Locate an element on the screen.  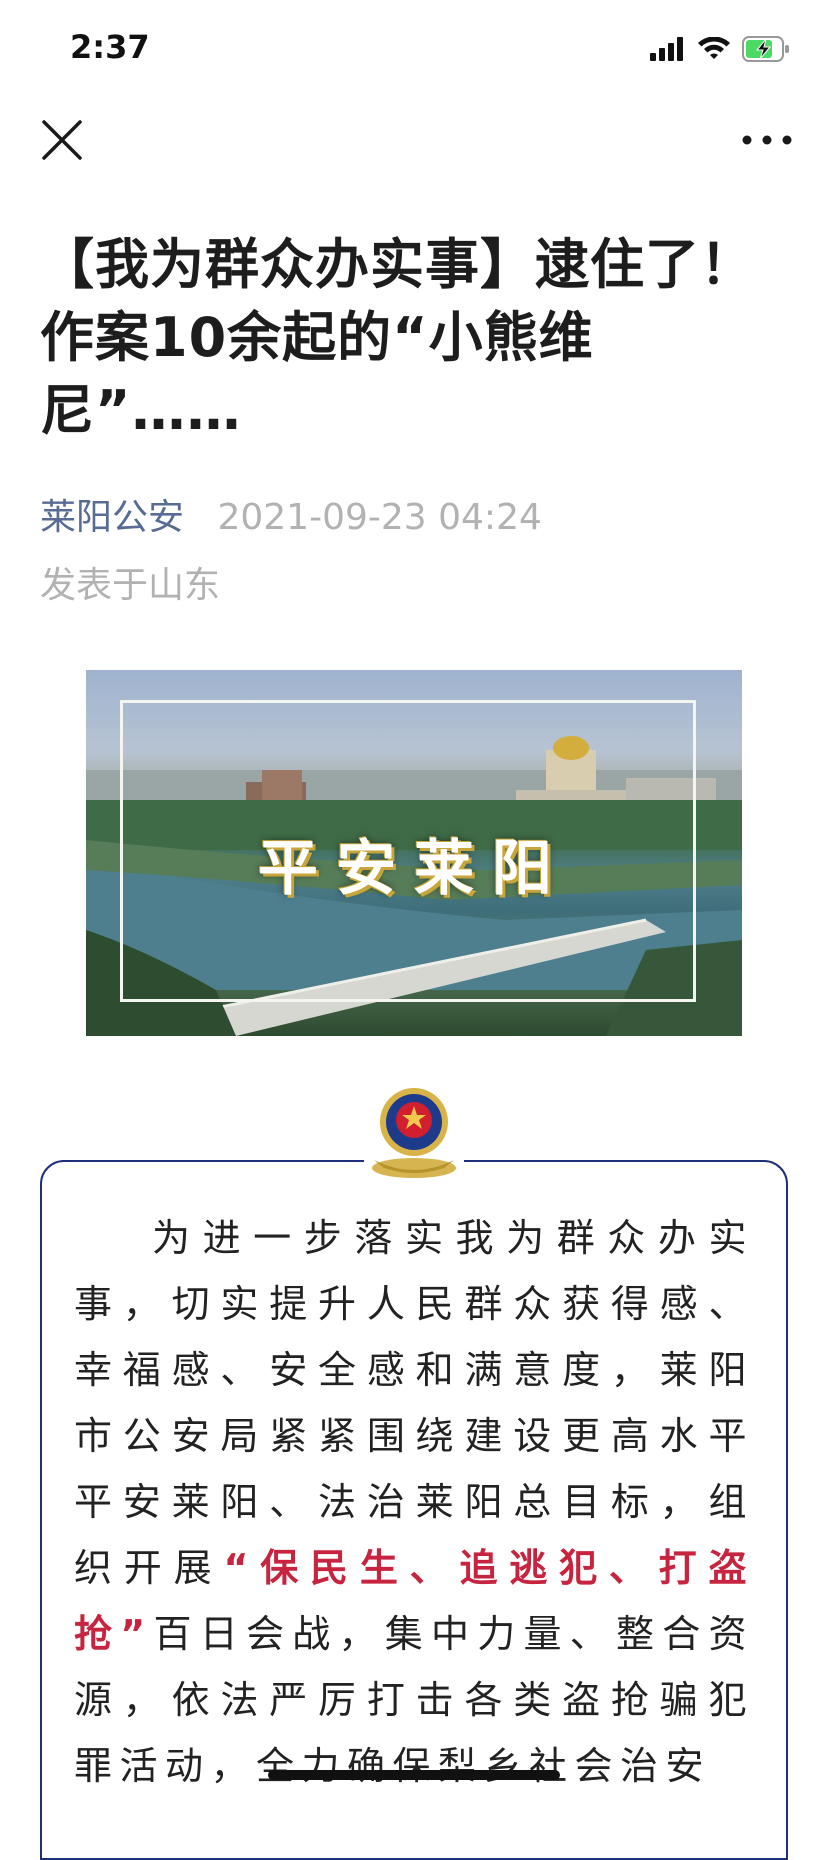
close-icon is located at coordinates (62, 140).